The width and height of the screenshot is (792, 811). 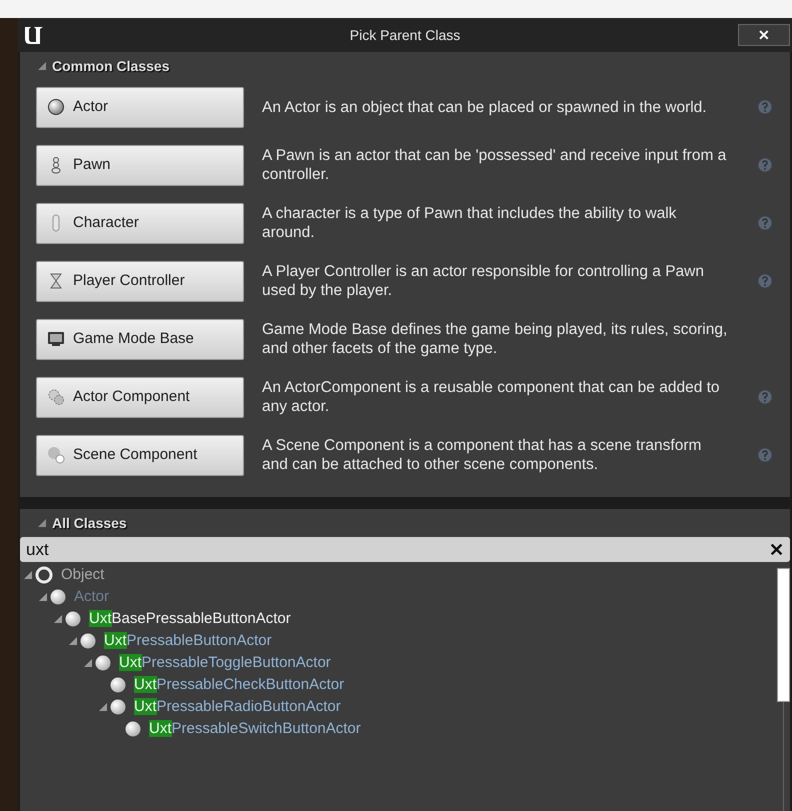 I want to click on class-description: A Pawn is an actor that can be 'possessed' and receive input from a controller., so click(x=495, y=165).